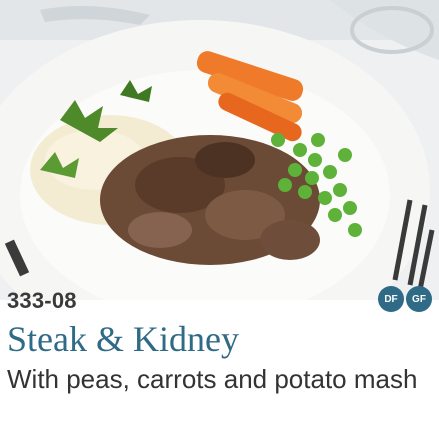 This screenshot has height=446, width=439. Describe the element at coordinates (212, 379) in the screenshot. I see `product-description: With peas, carrots and potato mash` at that location.